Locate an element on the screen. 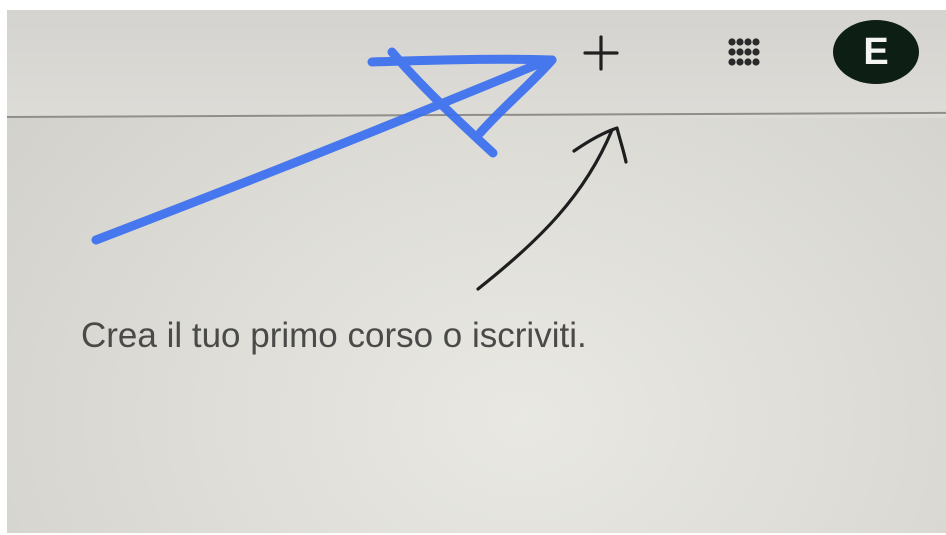 This screenshot has height=535, width=946. apps-grid-icon is located at coordinates (744, 52).